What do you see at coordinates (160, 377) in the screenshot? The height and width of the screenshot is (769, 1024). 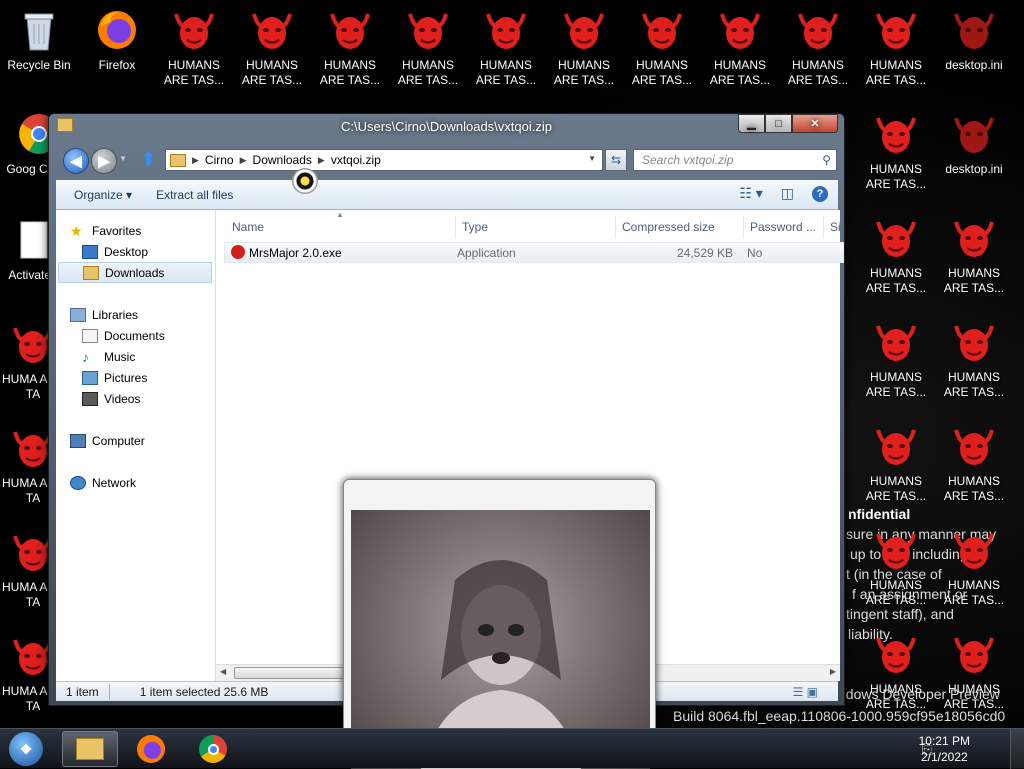 I see `nav-pictures: Pictures` at bounding box center [160, 377].